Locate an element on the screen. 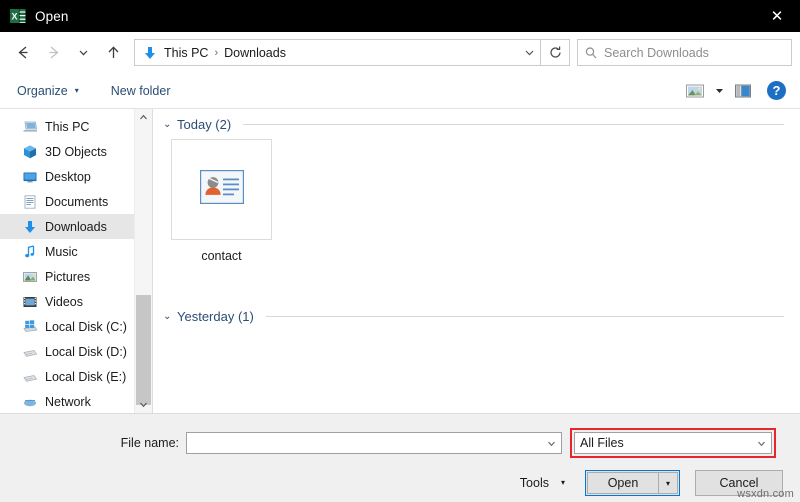  scroll-down-icon is located at coordinates (143, 404).